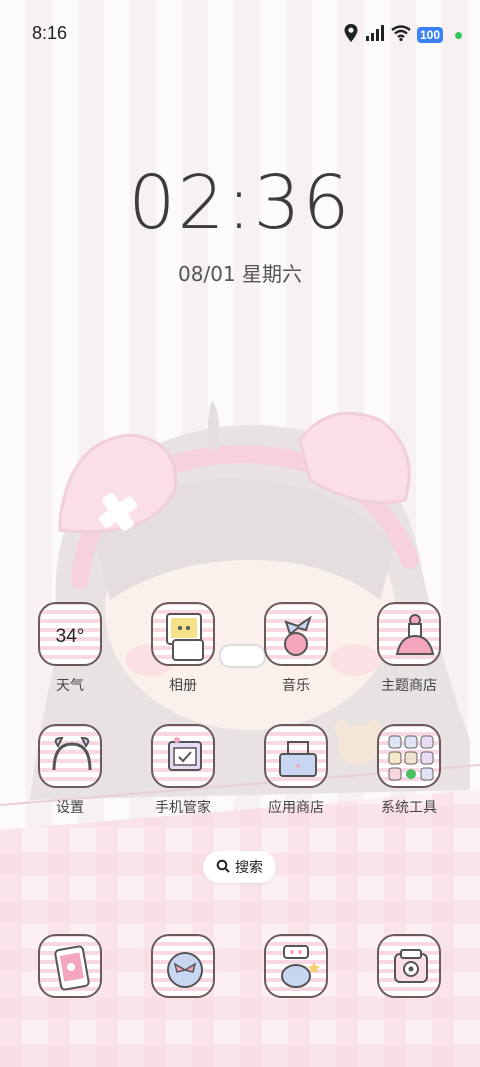 The image size is (480, 1067). I want to click on app-app-store: 应用商店, so click(296, 770).